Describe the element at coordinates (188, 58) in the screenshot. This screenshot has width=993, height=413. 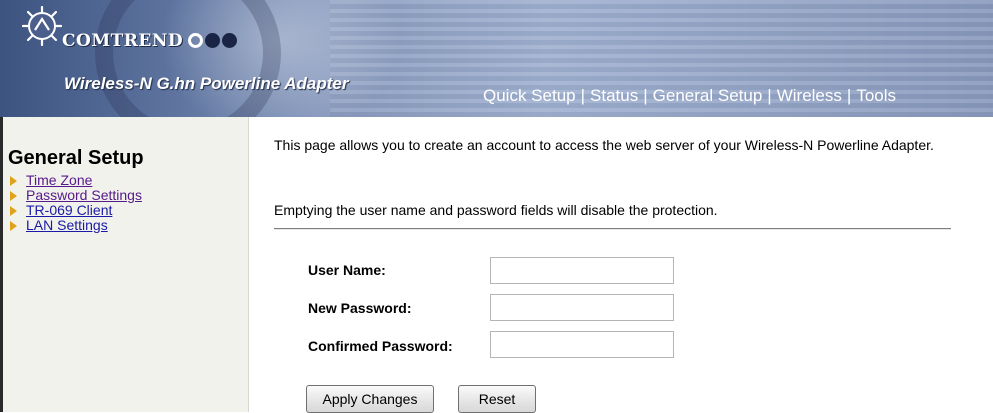
I see `banner-arc` at that location.